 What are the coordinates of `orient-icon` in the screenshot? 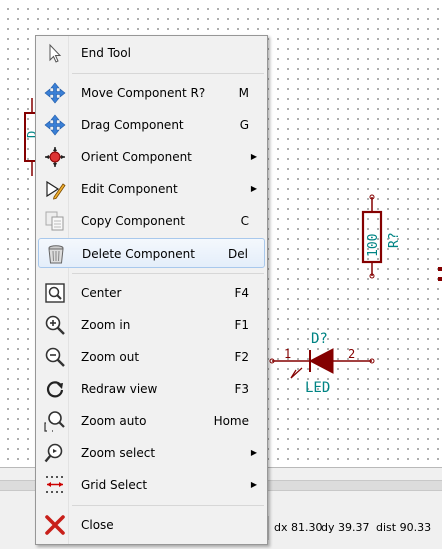 It's located at (55, 157).